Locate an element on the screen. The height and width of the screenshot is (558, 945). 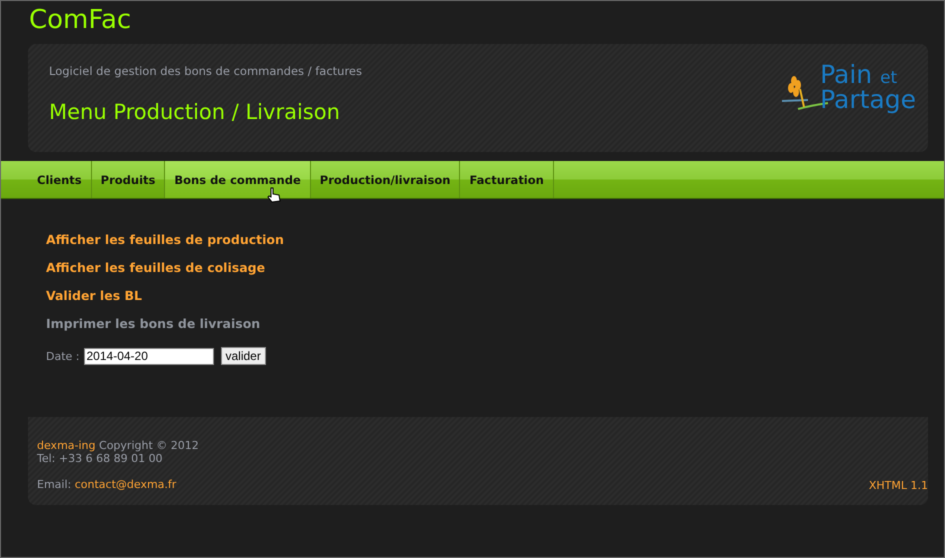
header-subtitle: Logiciel de gestion des bons de commandes / factures is located at coordinates (205, 71).